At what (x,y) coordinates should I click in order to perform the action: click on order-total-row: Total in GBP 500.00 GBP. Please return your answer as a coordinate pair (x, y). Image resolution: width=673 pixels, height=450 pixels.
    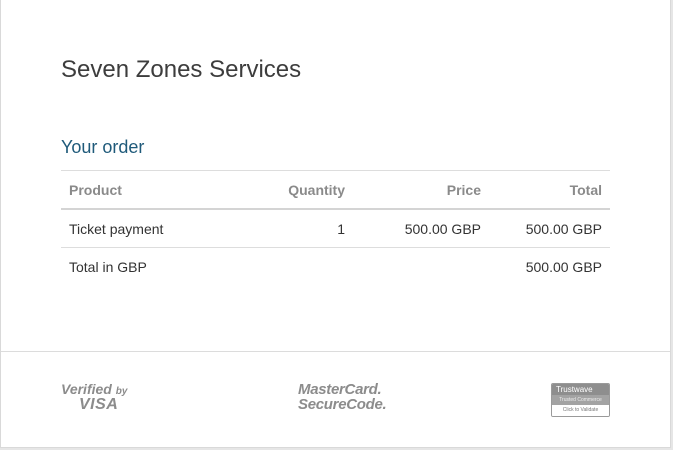
    Looking at the image, I should click on (335, 267).